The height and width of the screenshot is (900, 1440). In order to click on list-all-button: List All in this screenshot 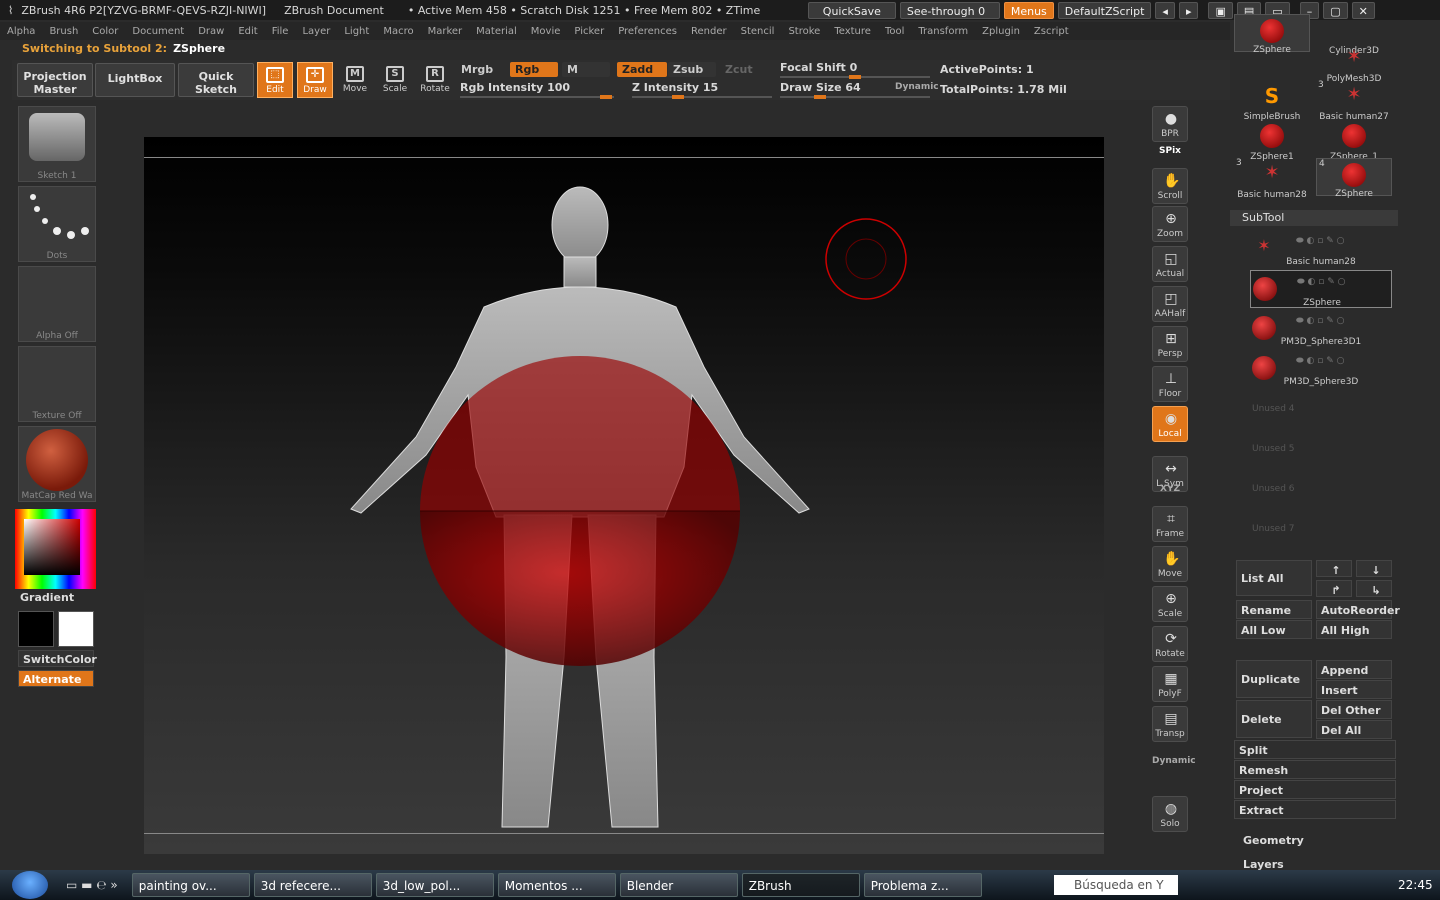, I will do `click(1274, 578)`.